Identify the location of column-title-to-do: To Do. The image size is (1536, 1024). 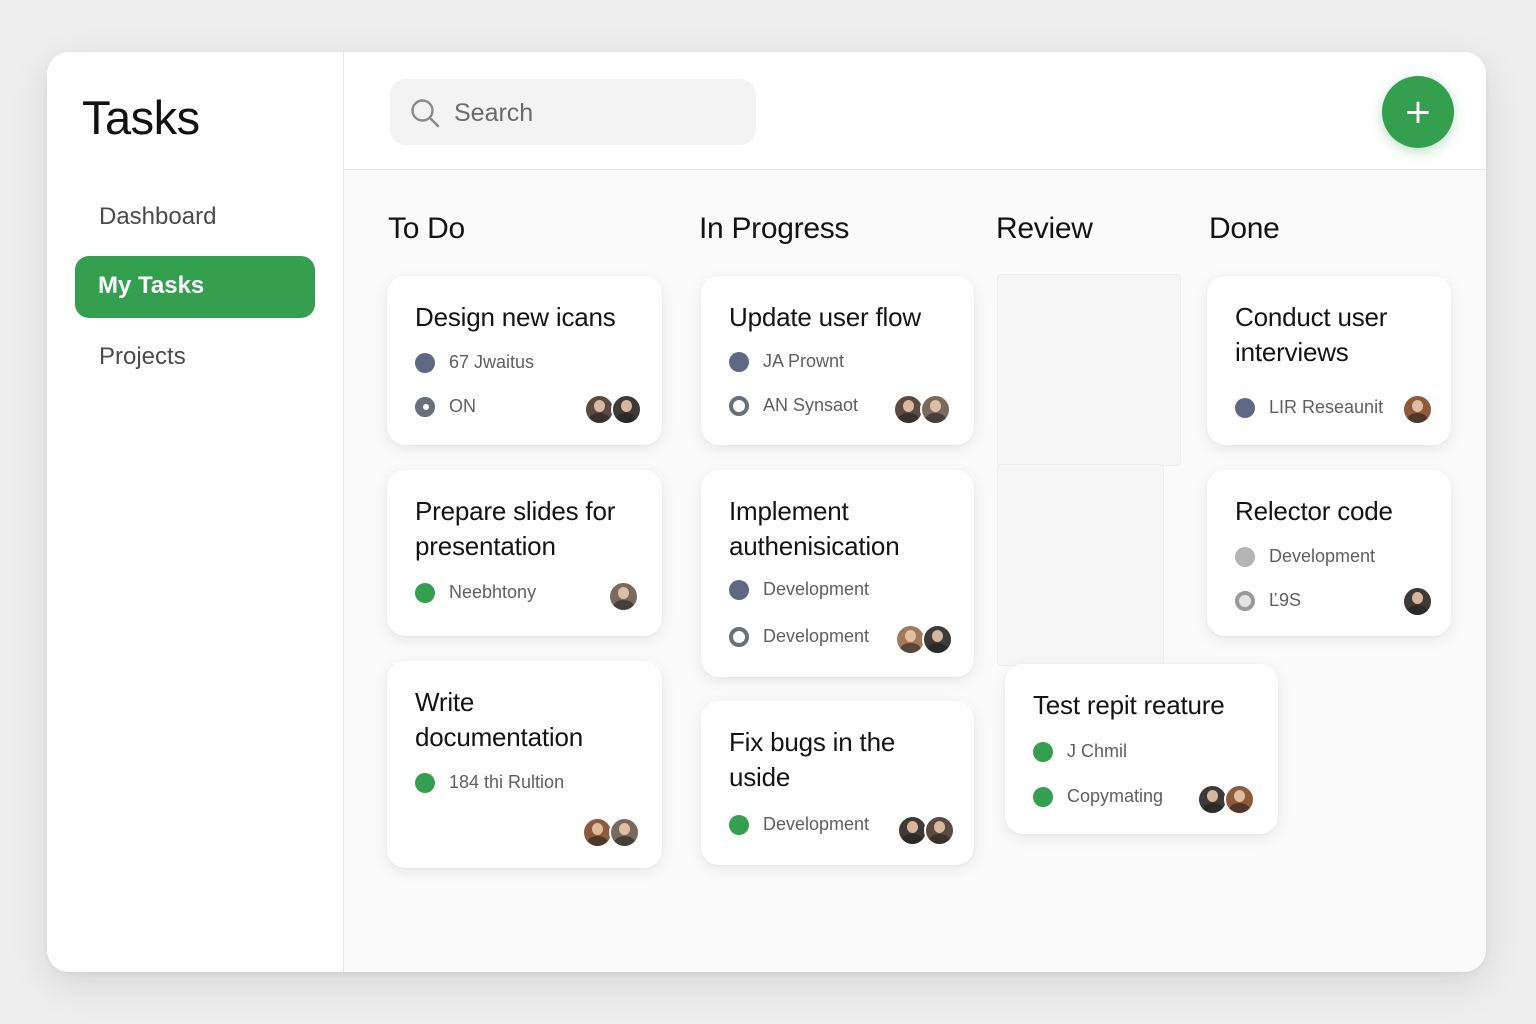
(426, 228).